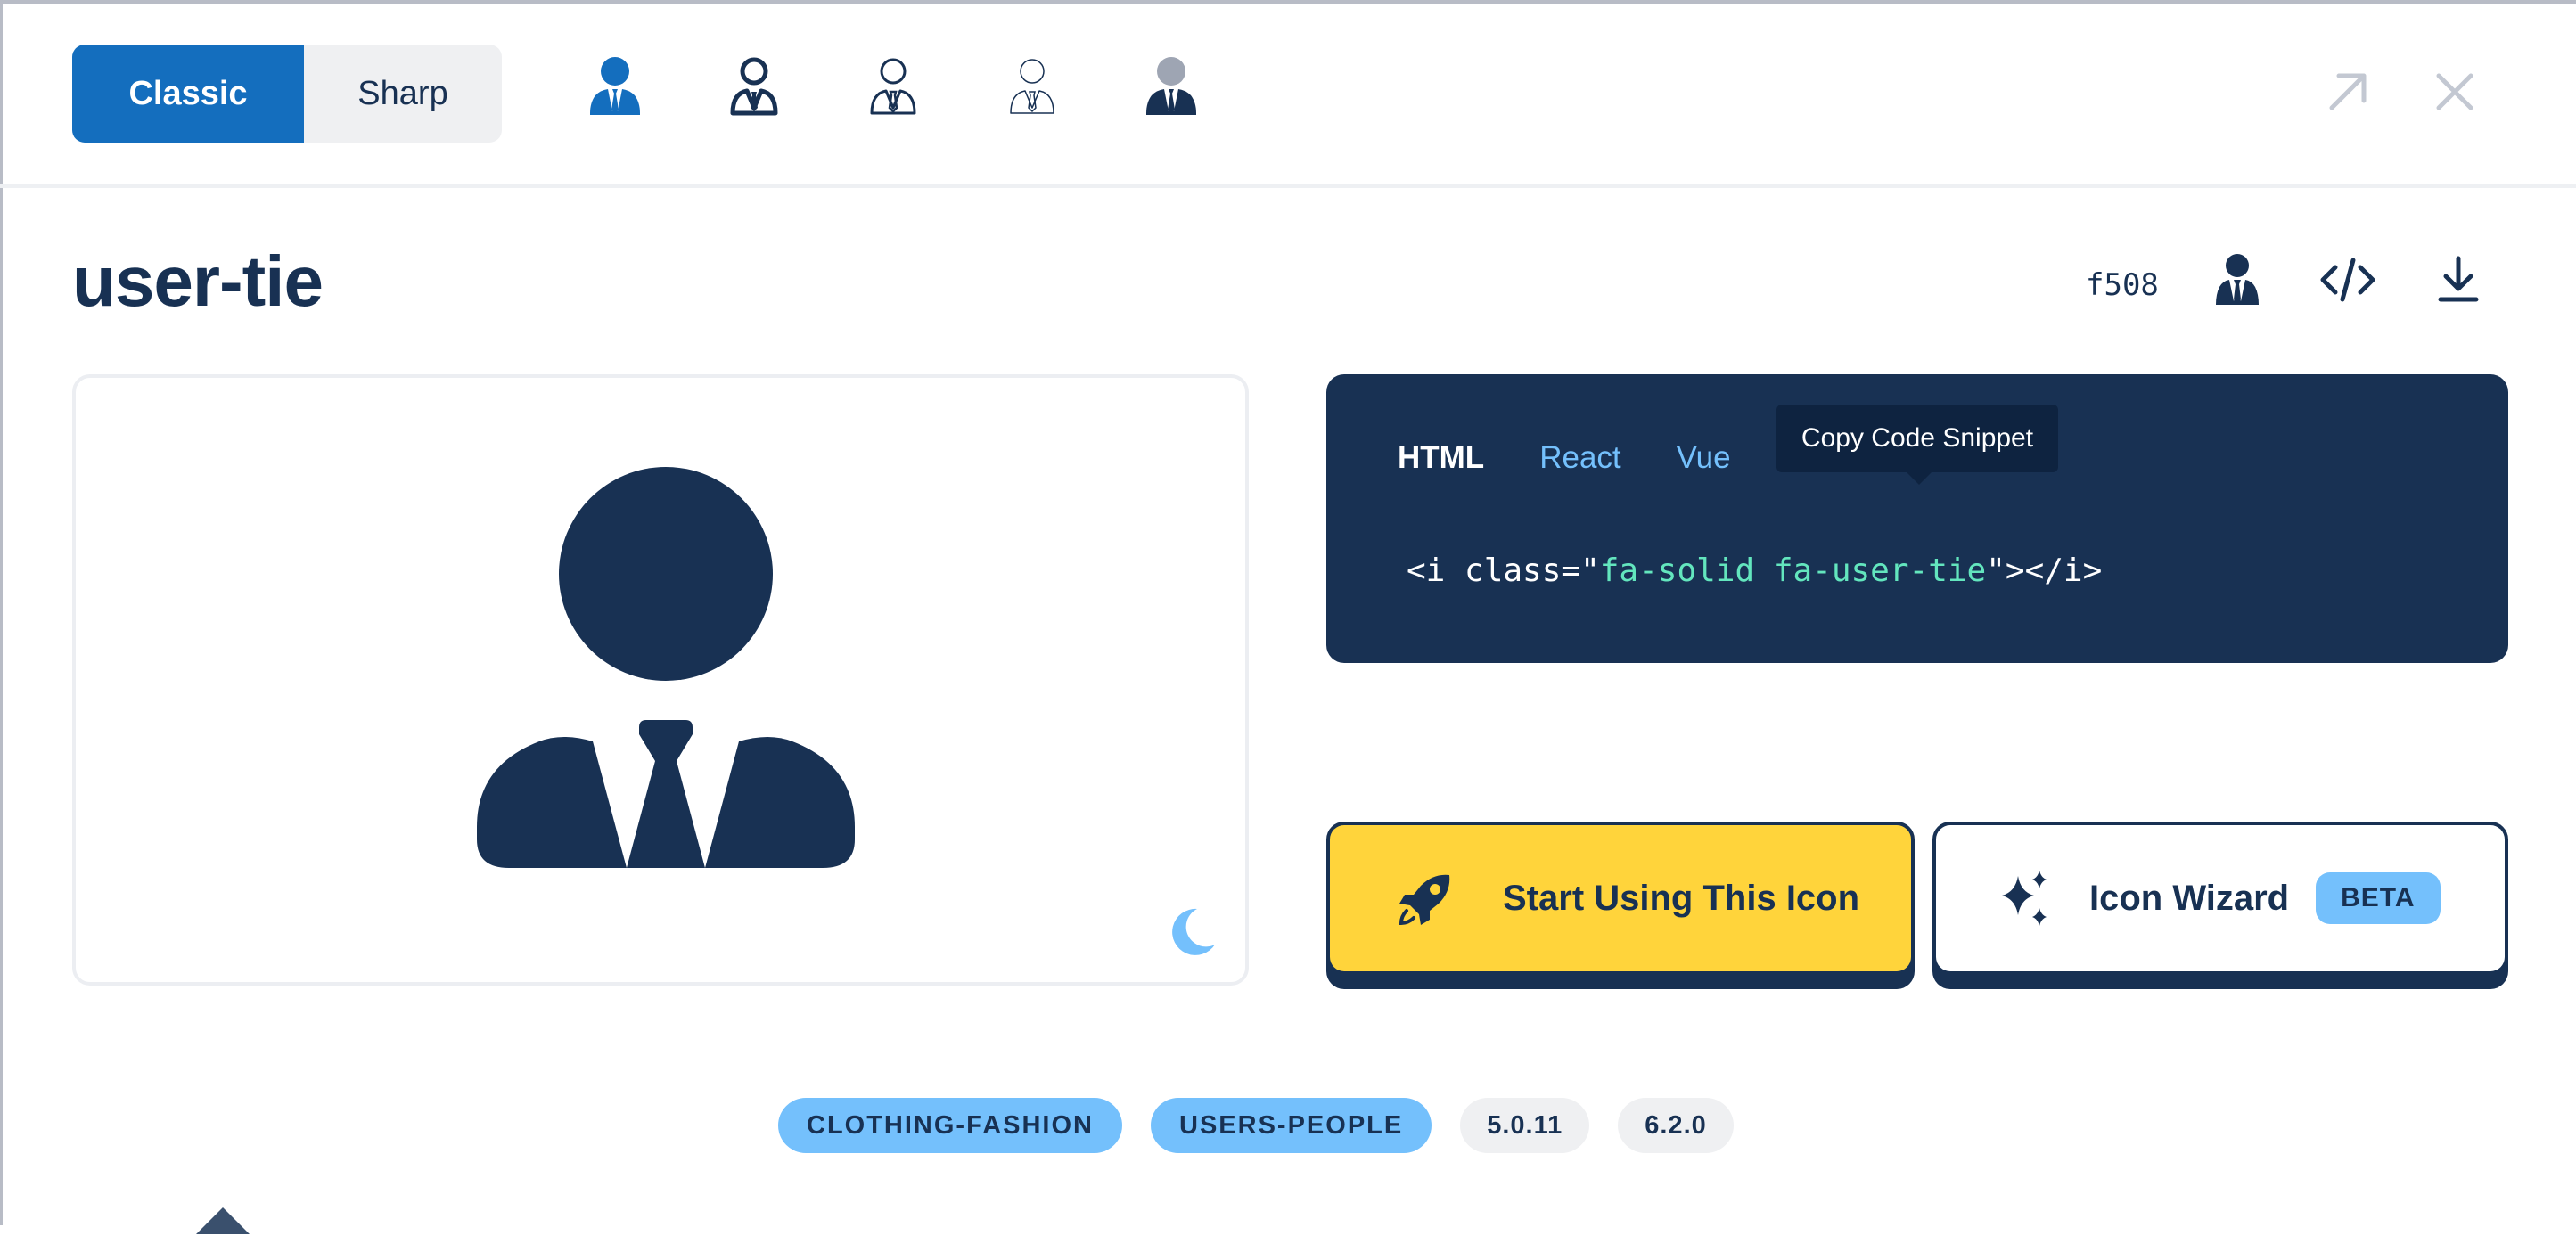 This screenshot has height=1252, width=2576. Describe the element at coordinates (2348, 92) in the screenshot. I see `expand-icon` at that location.